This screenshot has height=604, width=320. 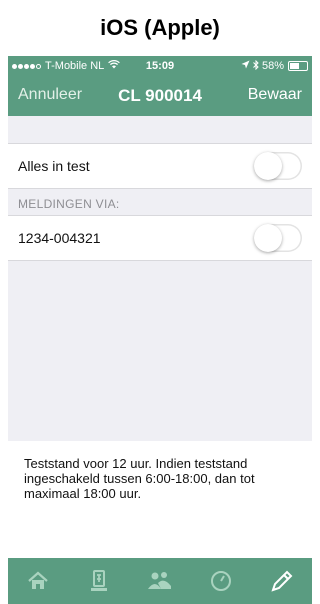 I want to click on phone-number-label: 1234-004321, so click(x=59, y=238).